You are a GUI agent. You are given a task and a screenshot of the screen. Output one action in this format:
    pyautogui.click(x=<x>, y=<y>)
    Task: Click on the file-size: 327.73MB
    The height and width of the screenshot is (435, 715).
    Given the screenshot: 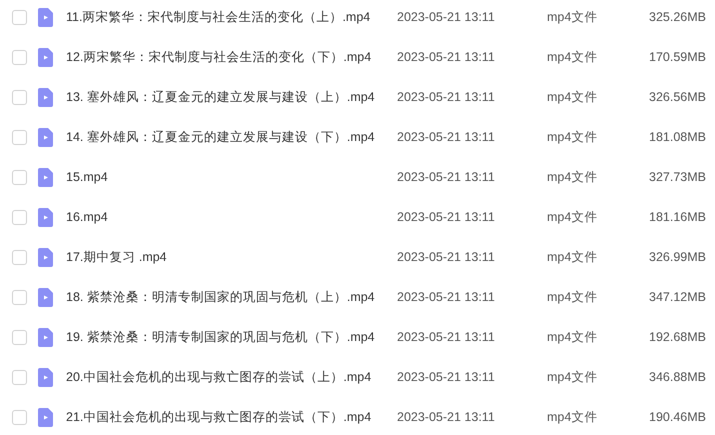 What is the action you would take?
    pyautogui.click(x=677, y=177)
    